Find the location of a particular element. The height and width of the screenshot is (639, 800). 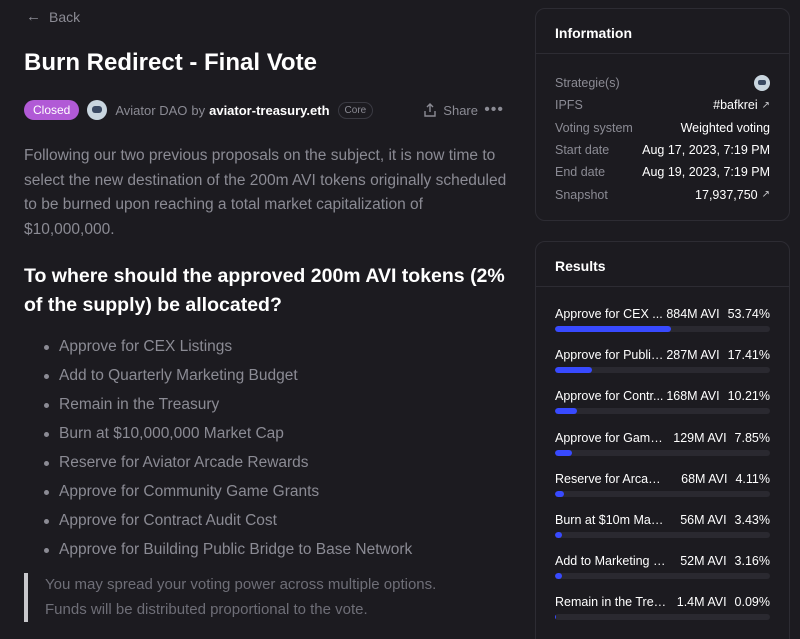

strategy-avatar-icon is located at coordinates (762, 83).